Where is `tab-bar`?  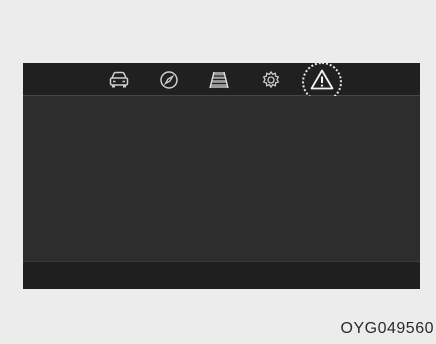 tab-bar is located at coordinates (221, 82).